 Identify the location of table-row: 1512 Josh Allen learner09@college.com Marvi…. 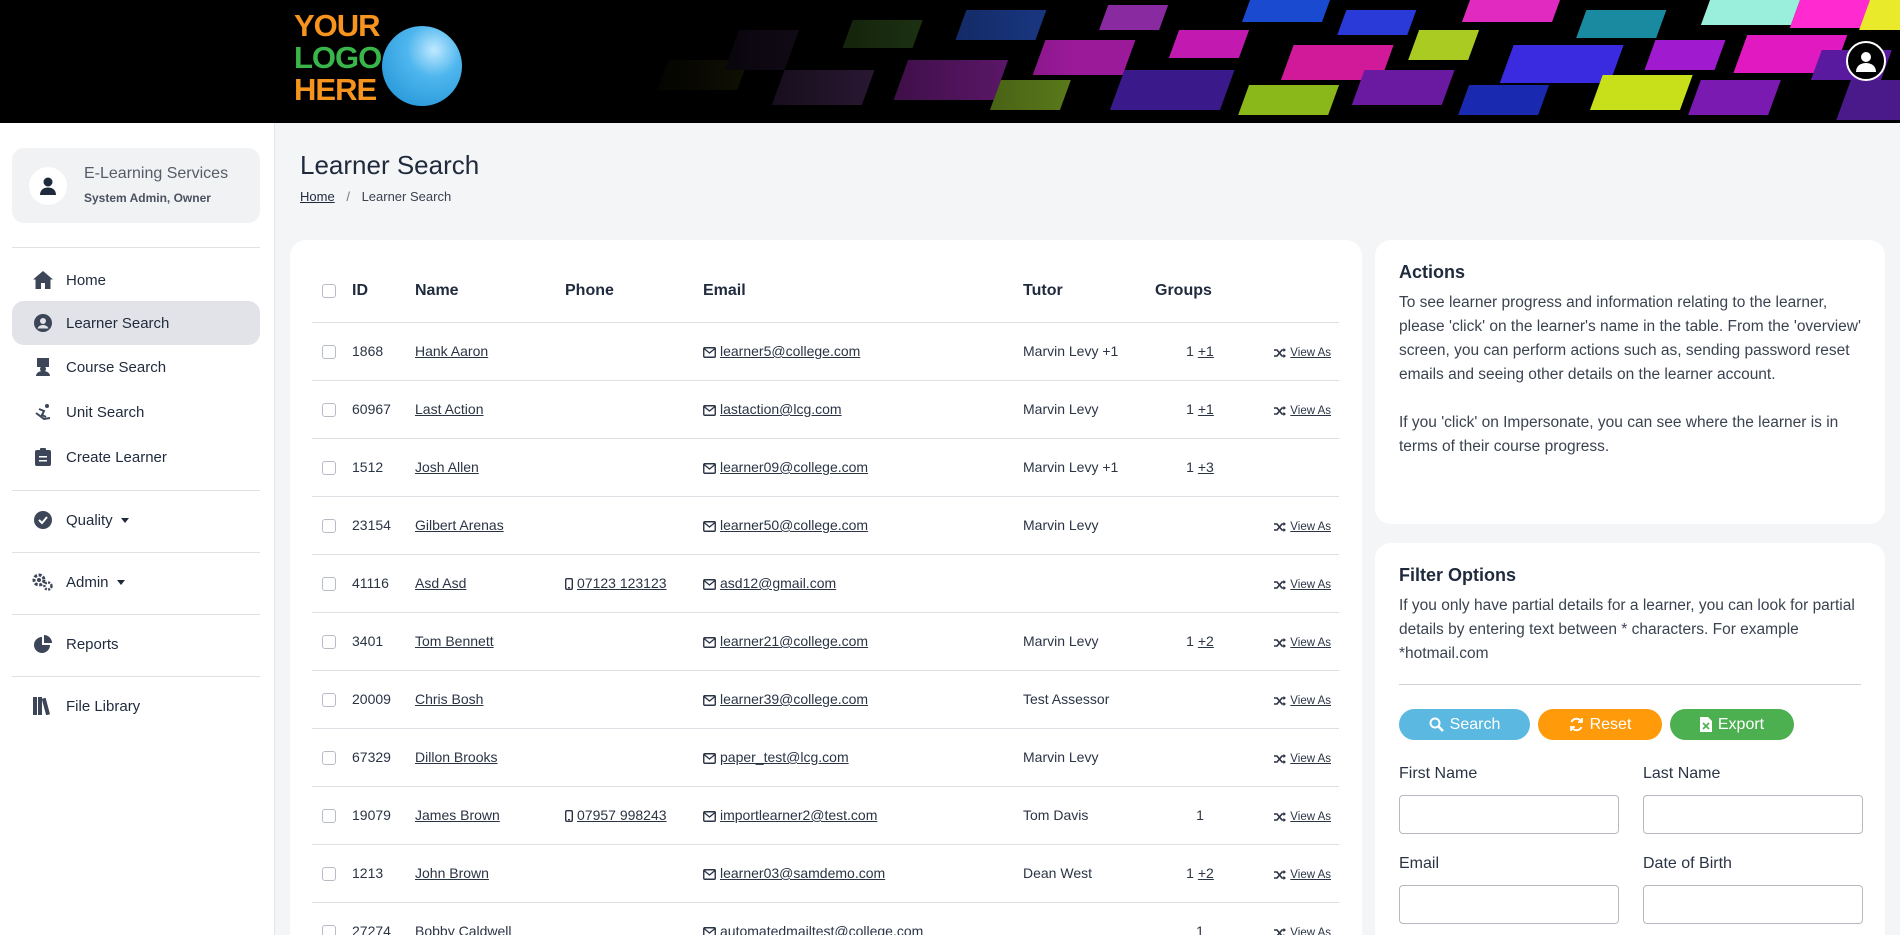
(825, 467).